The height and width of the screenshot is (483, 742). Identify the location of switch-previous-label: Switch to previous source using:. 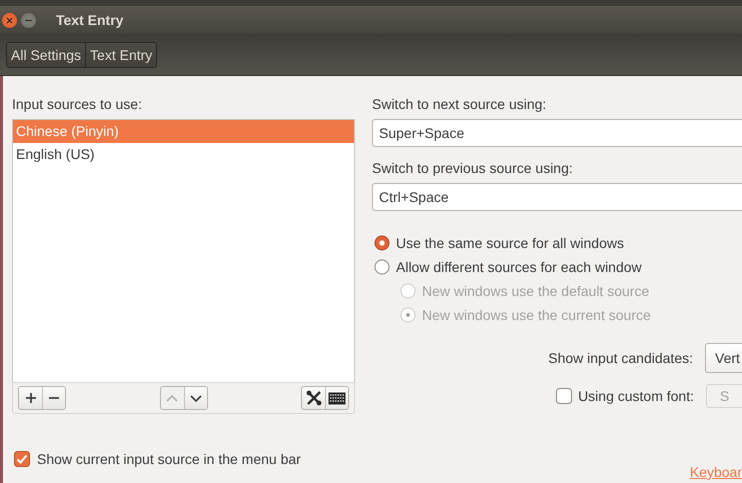
(473, 168).